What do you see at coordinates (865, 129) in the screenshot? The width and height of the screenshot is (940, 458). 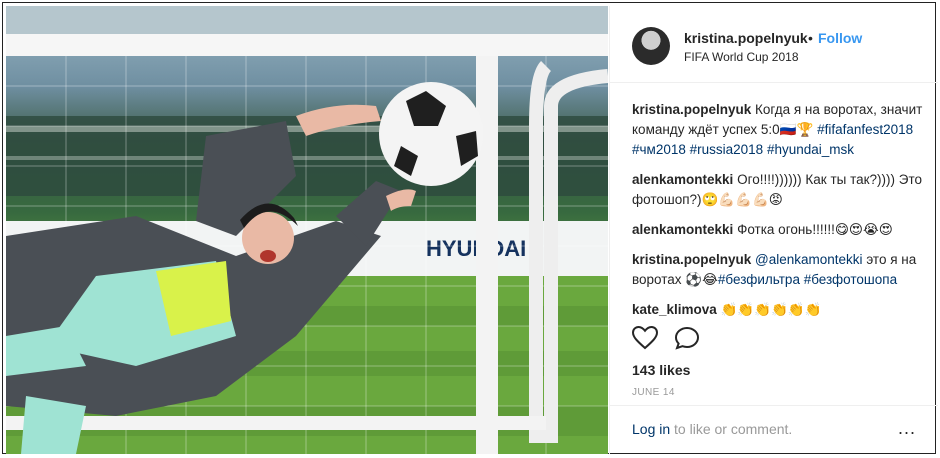 I see `hashtag-link: #fifafanfest2018` at bounding box center [865, 129].